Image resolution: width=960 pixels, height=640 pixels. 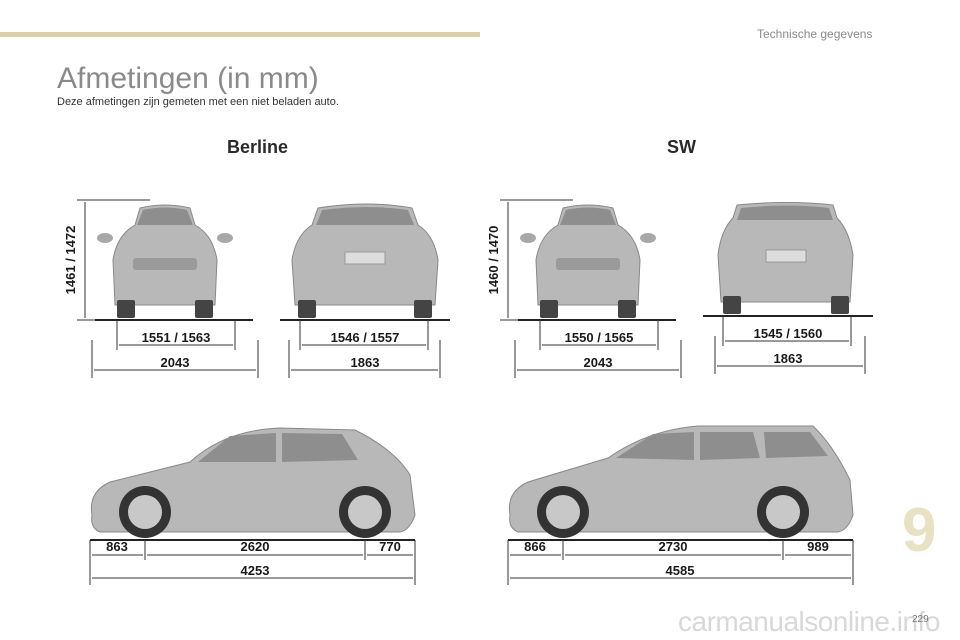 I want to click on berline-rear-view: 1546 / 1557 1863, so click(x=365, y=290).